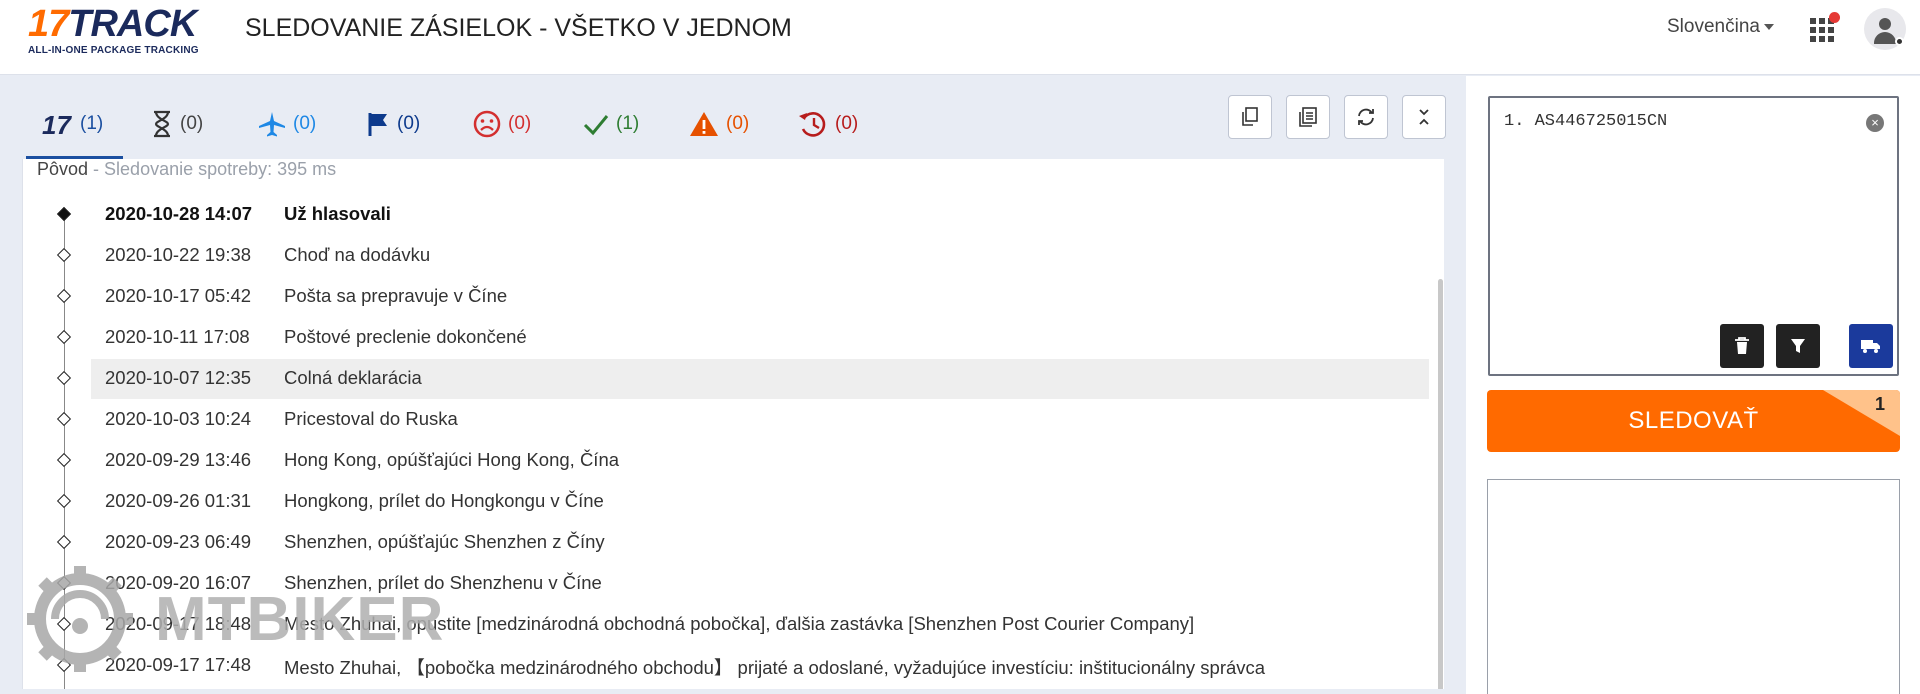  What do you see at coordinates (113, 50) in the screenshot?
I see `logo-tagline: ALL-IN-ONE PACKAGE TRACKING` at bounding box center [113, 50].